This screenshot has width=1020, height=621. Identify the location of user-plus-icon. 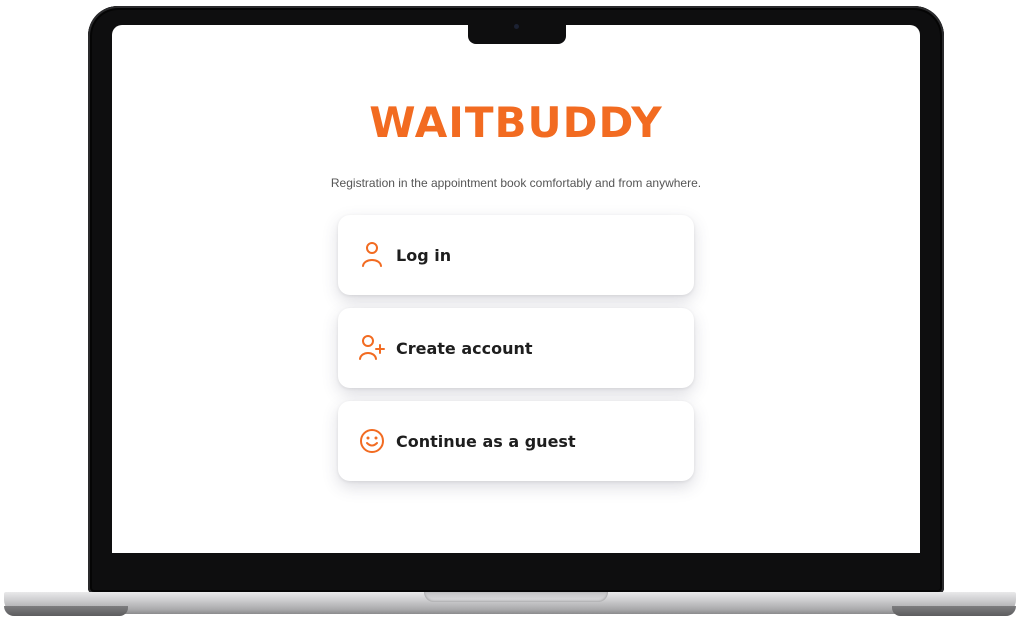
(372, 348).